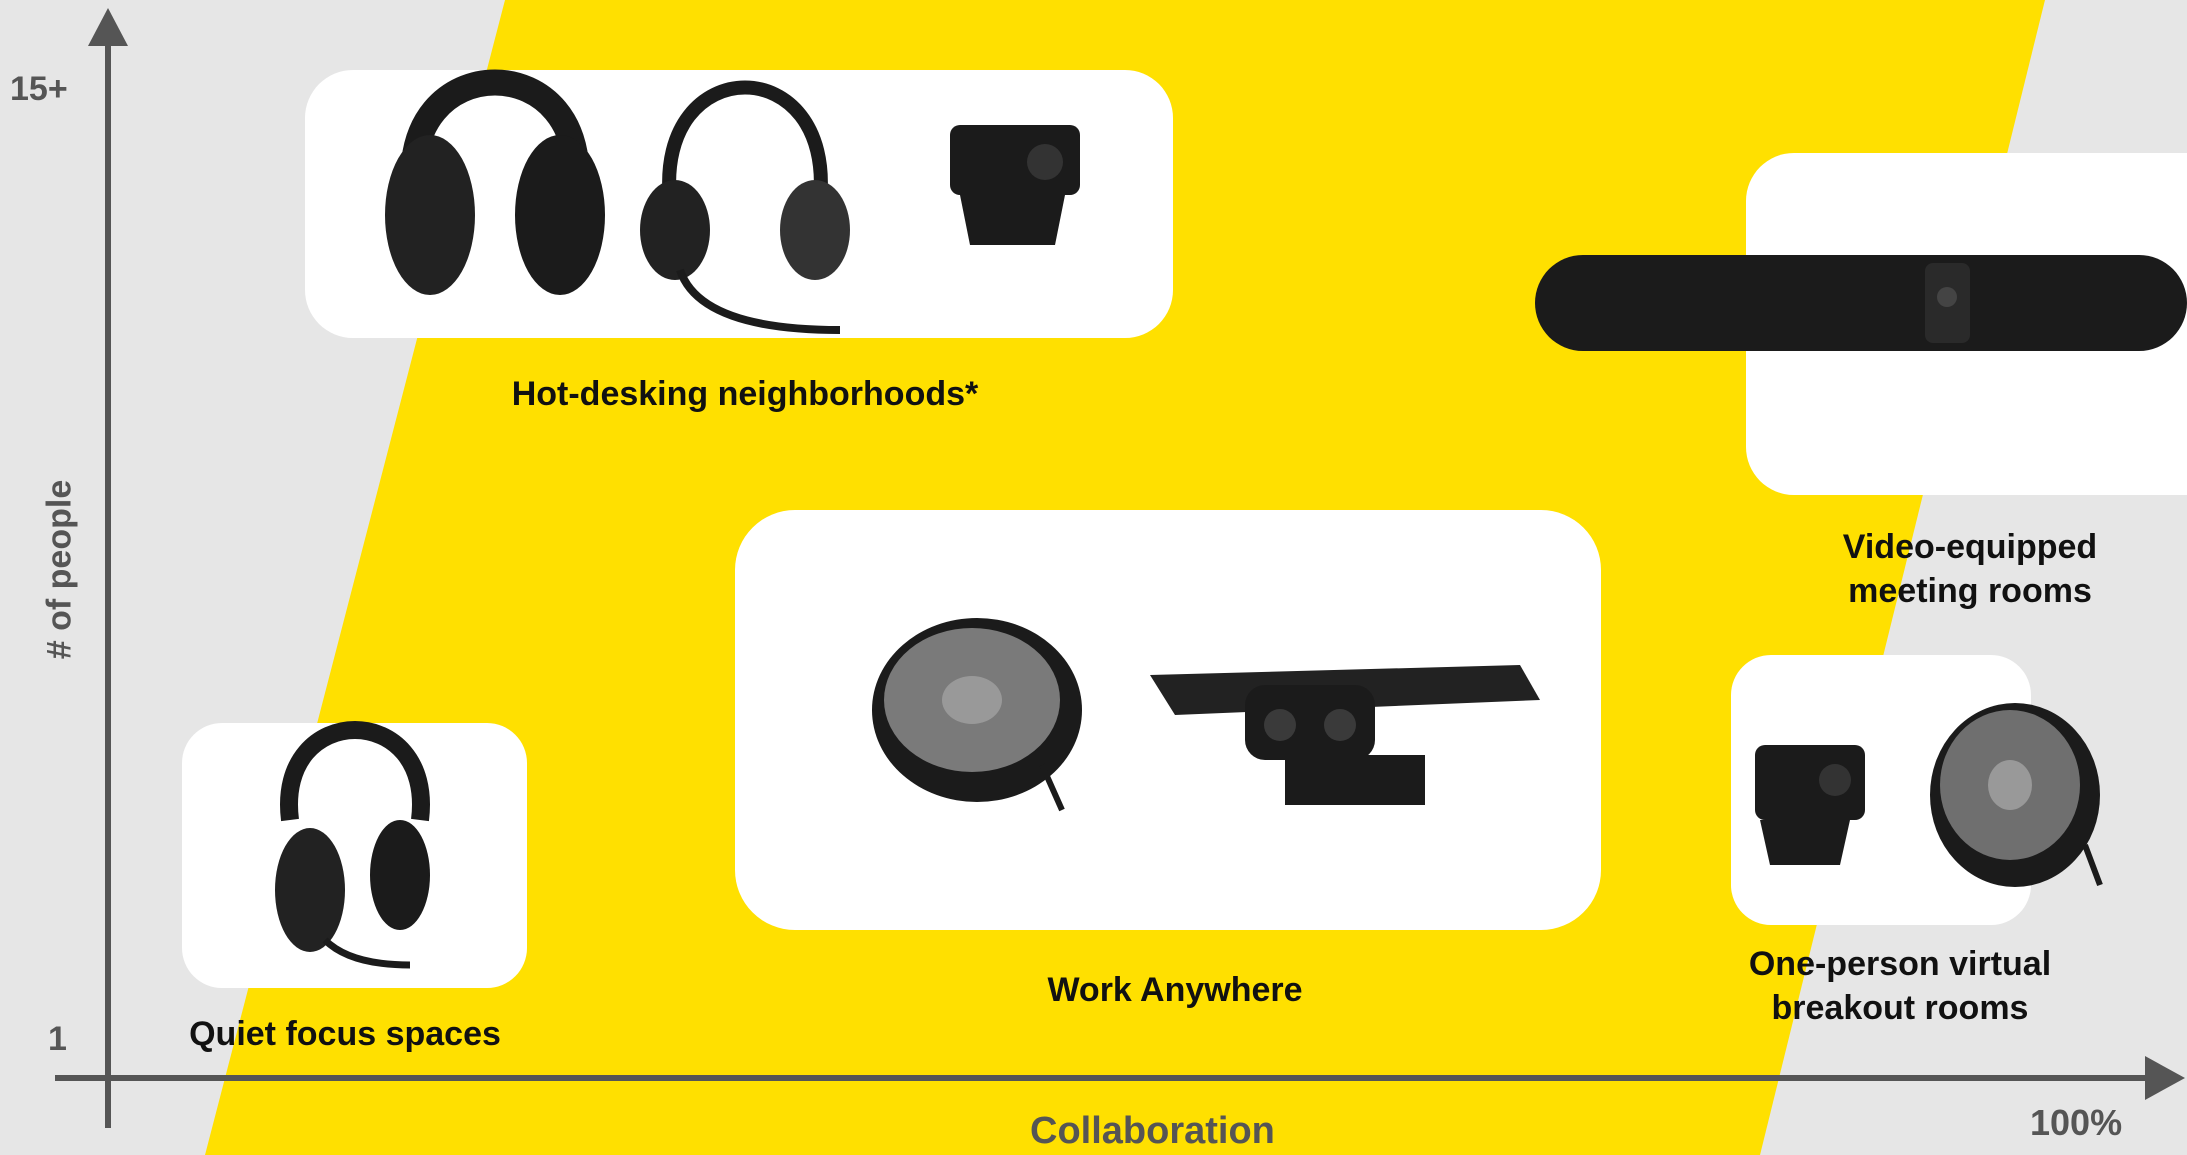 The height and width of the screenshot is (1155, 2187). I want to click on hot-desking-label: Hot-desking neighborhoods*, so click(745, 394).